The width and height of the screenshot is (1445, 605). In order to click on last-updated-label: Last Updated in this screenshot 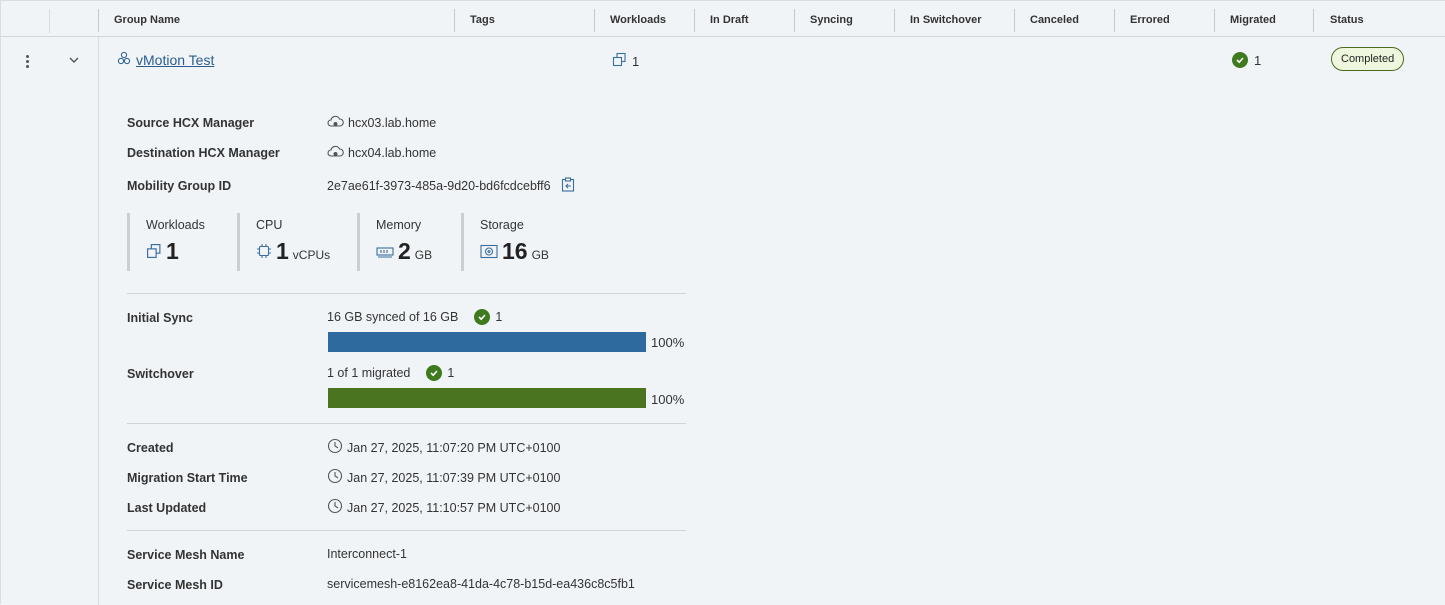, I will do `click(167, 508)`.